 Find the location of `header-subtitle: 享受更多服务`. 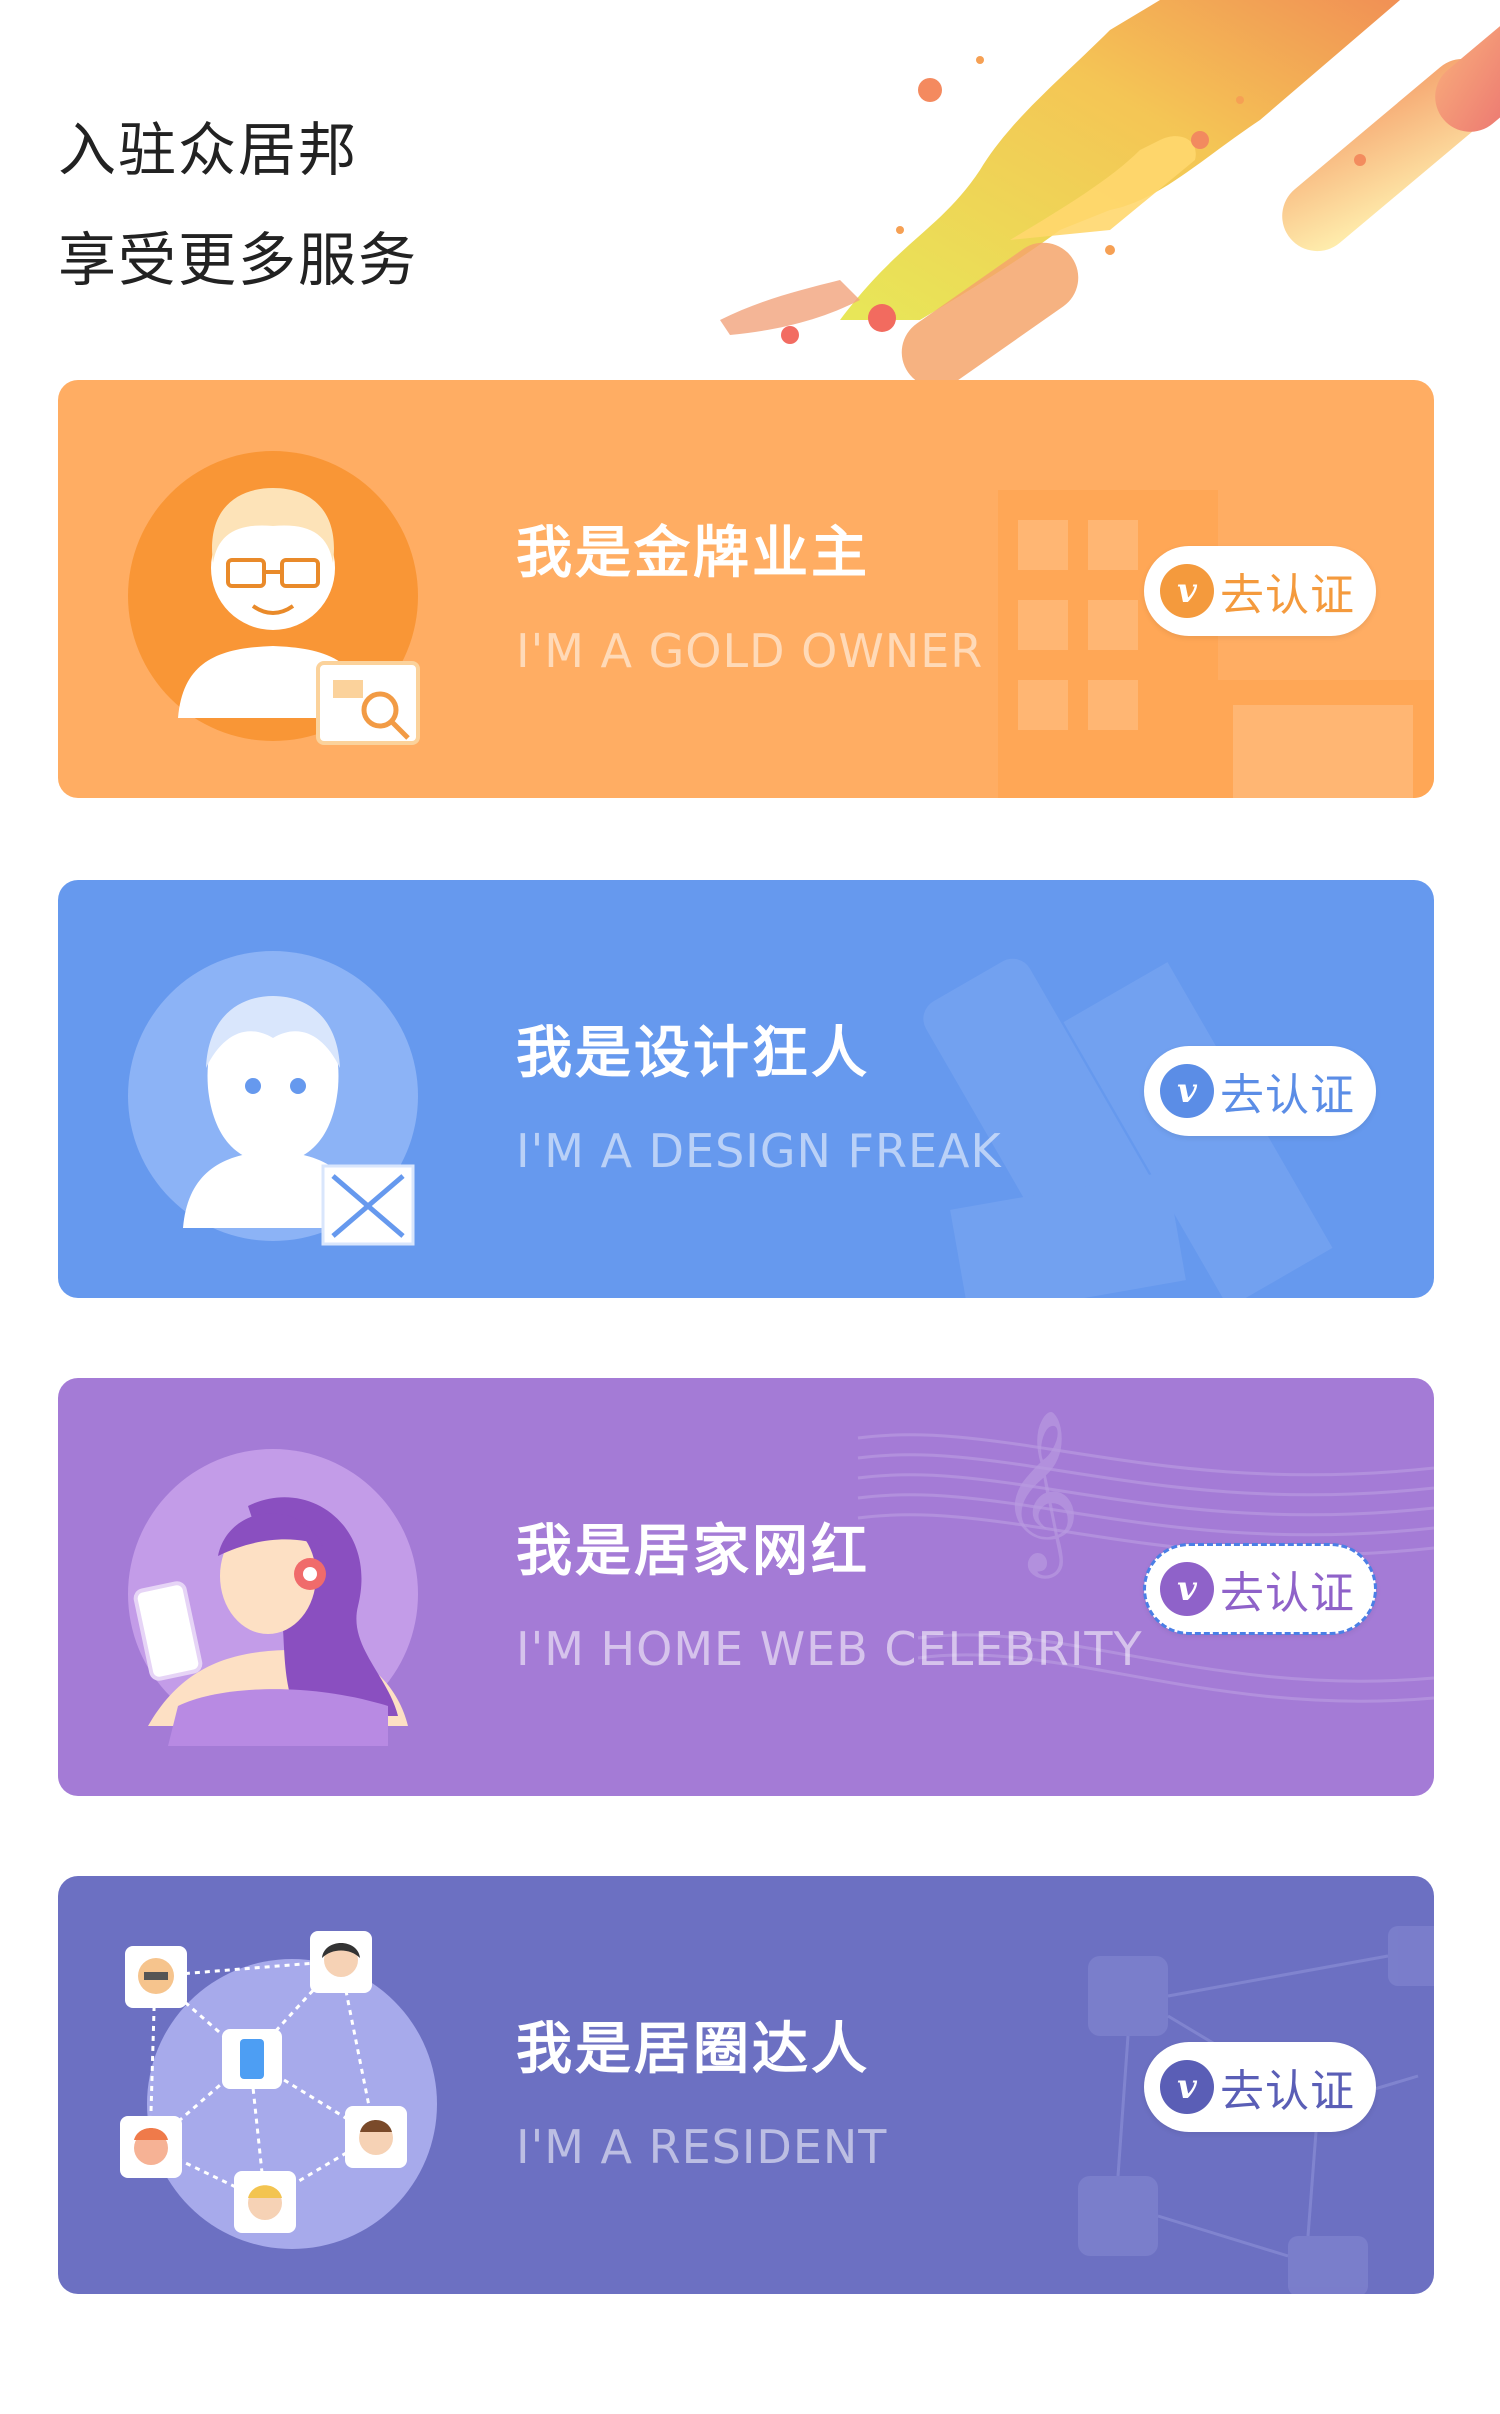

header-subtitle: 享受更多服务 is located at coordinates (238, 260).